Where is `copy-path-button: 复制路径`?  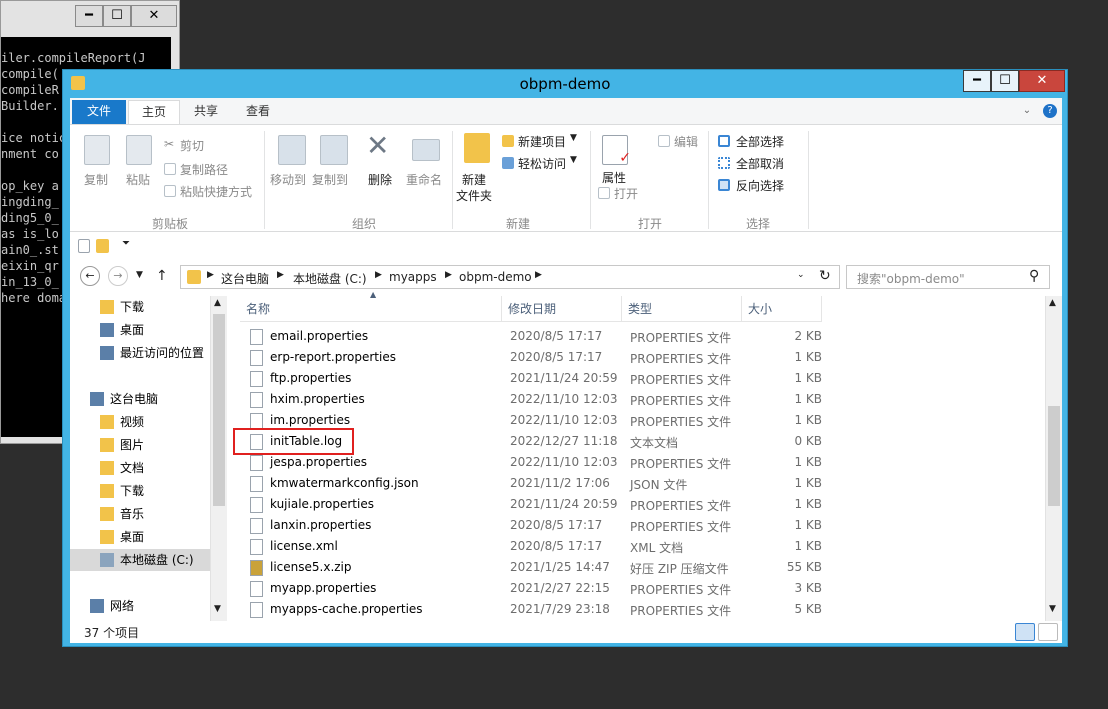
copy-path-button: 复制路径 is located at coordinates (204, 169).